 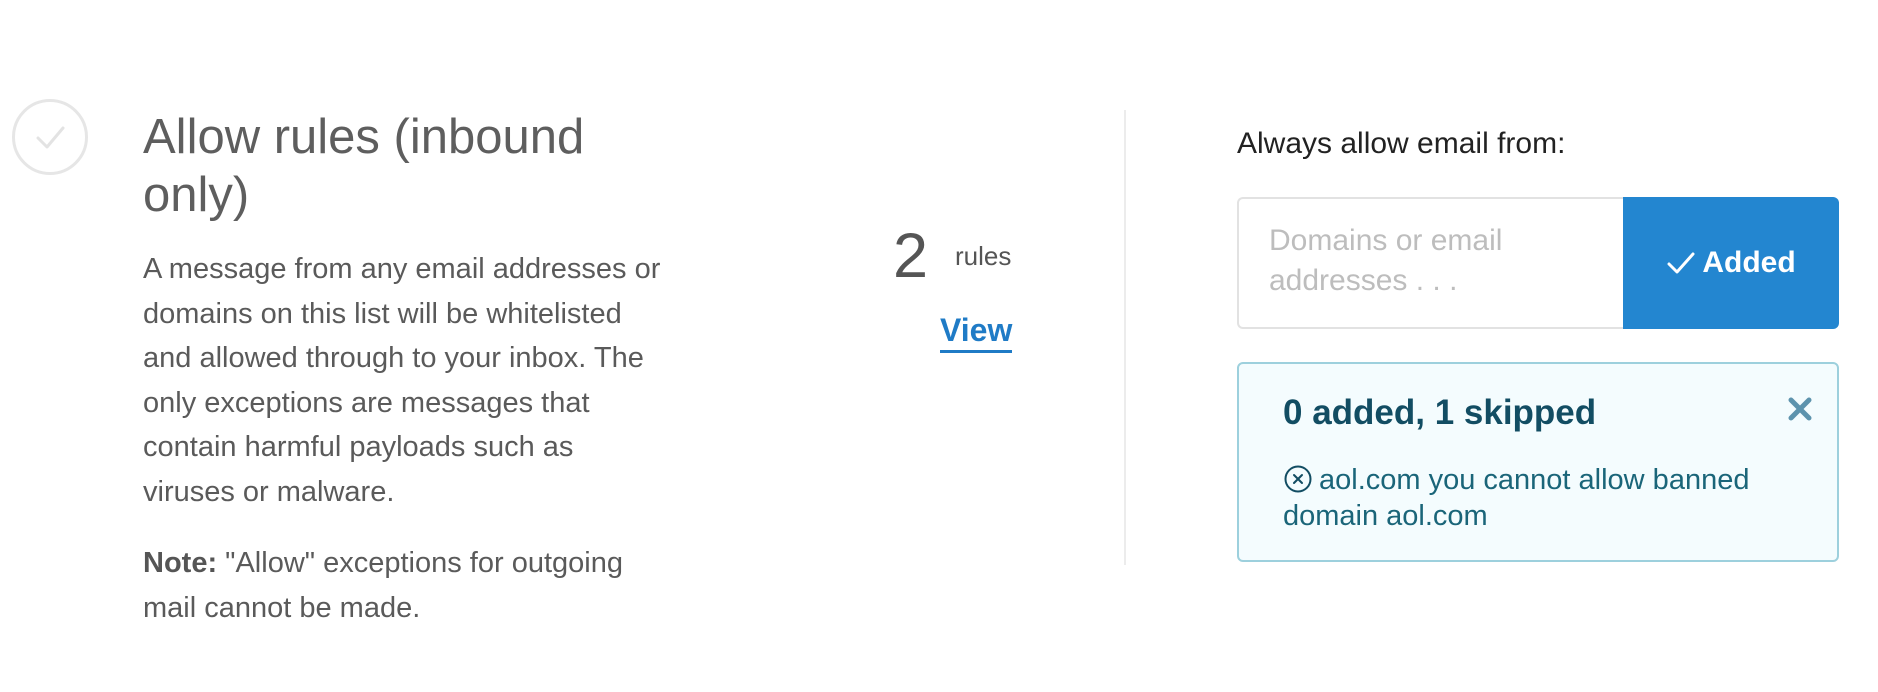 What do you see at coordinates (1125, 337) in the screenshot?
I see `column-divider` at bounding box center [1125, 337].